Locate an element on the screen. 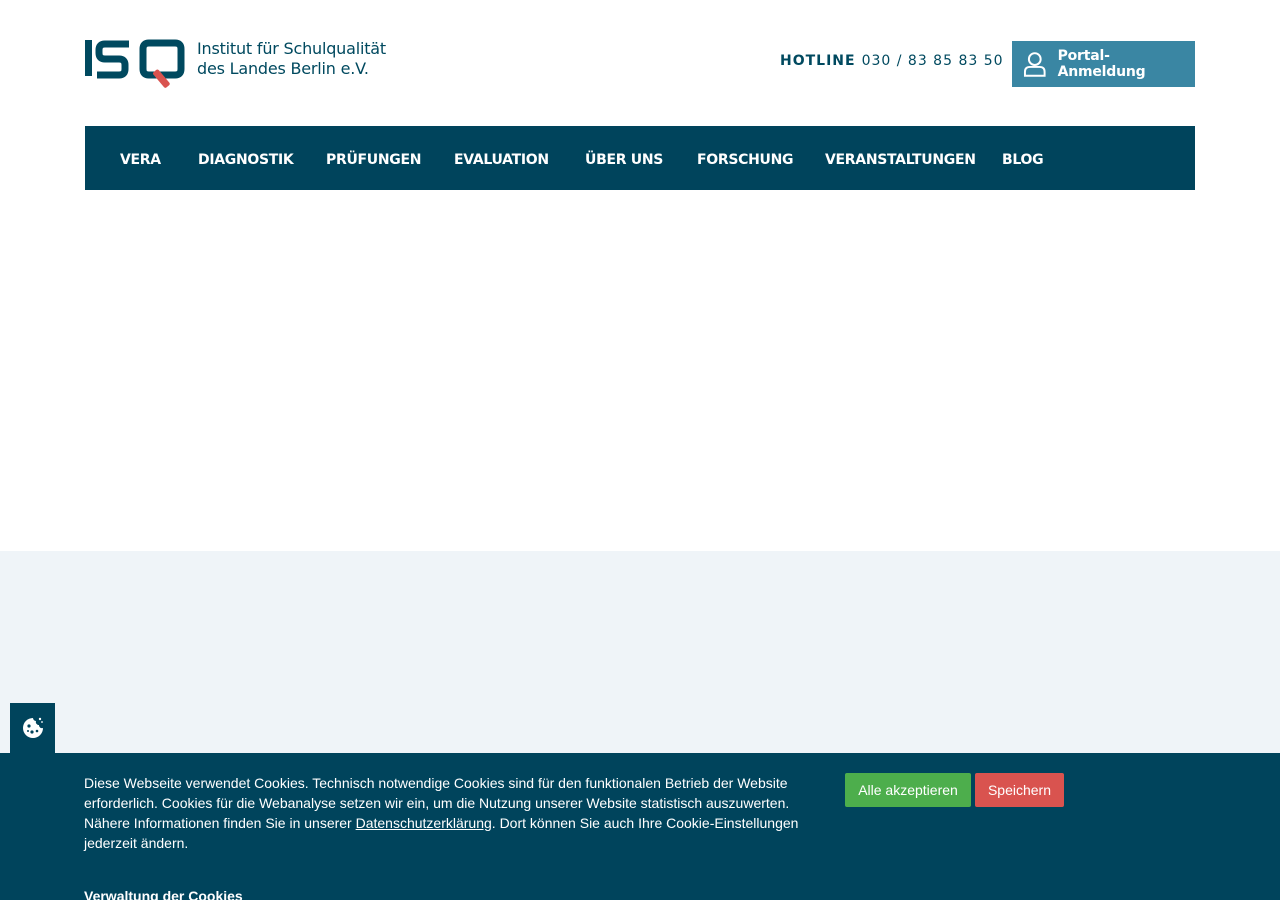 The width and height of the screenshot is (1280, 900). nav-item-forschung: FORSCHUNG is located at coordinates (745, 160).